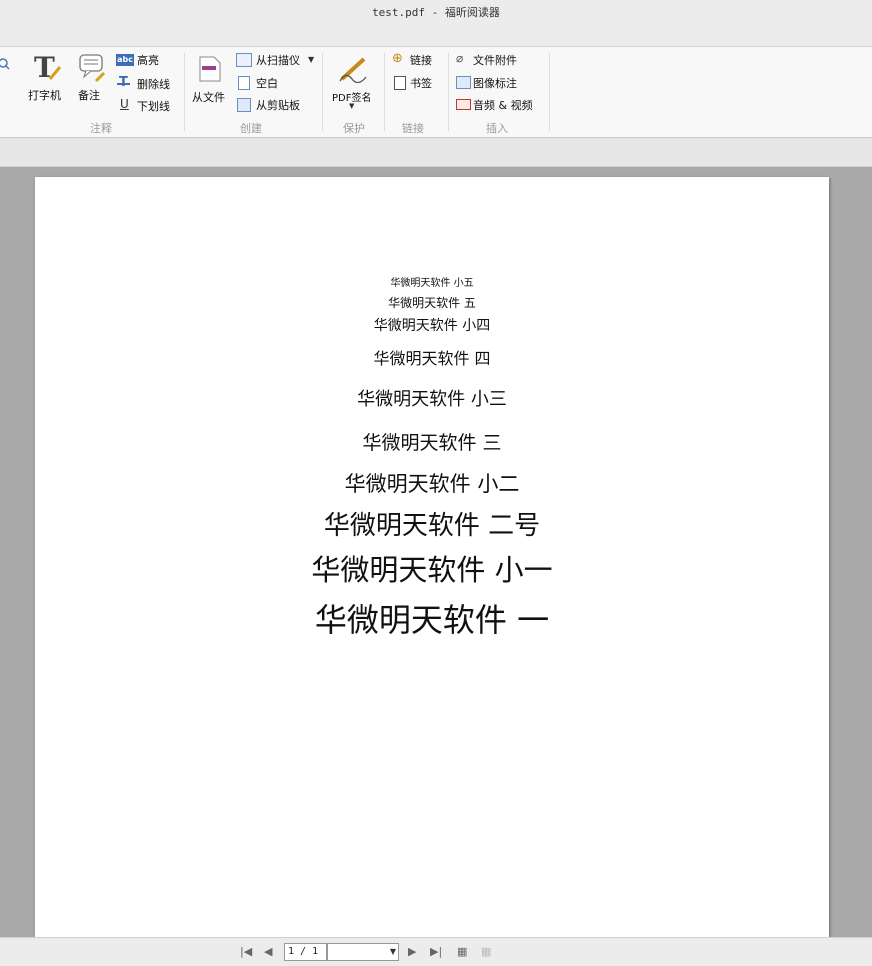 Image resolution: width=872 pixels, height=966 pixels. I want to click on file-attachment-label: 文件附件, so click(495, 60).